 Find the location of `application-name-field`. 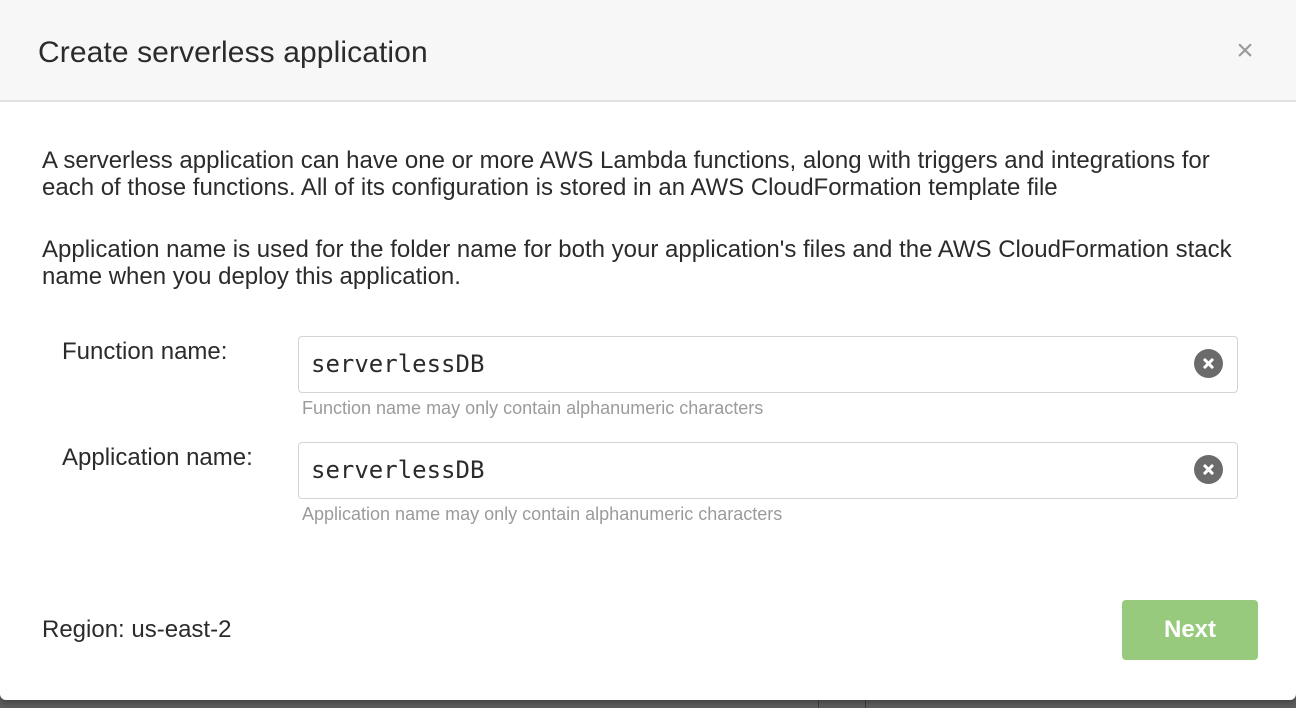

application-name-field is located at coordinates (768, 470).